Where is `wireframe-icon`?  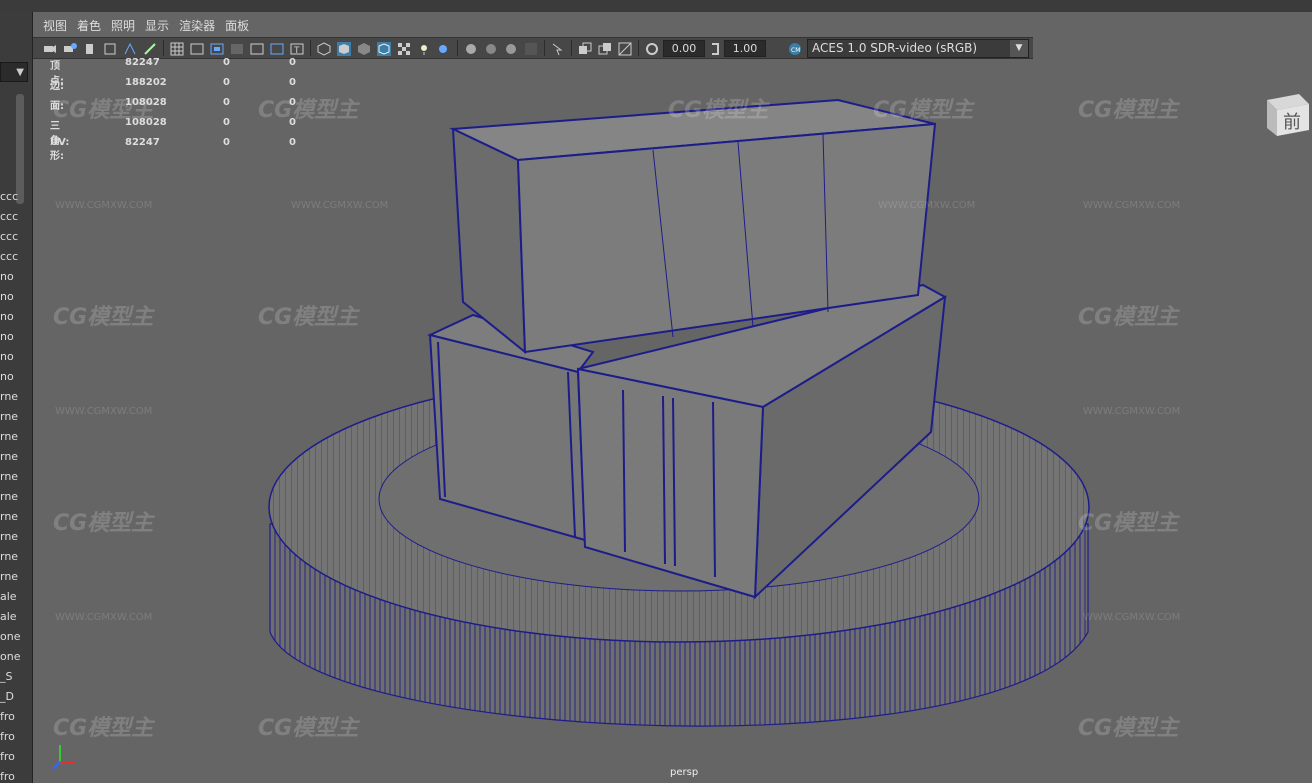
wireframe-icon is located at coordinates (324, 48).